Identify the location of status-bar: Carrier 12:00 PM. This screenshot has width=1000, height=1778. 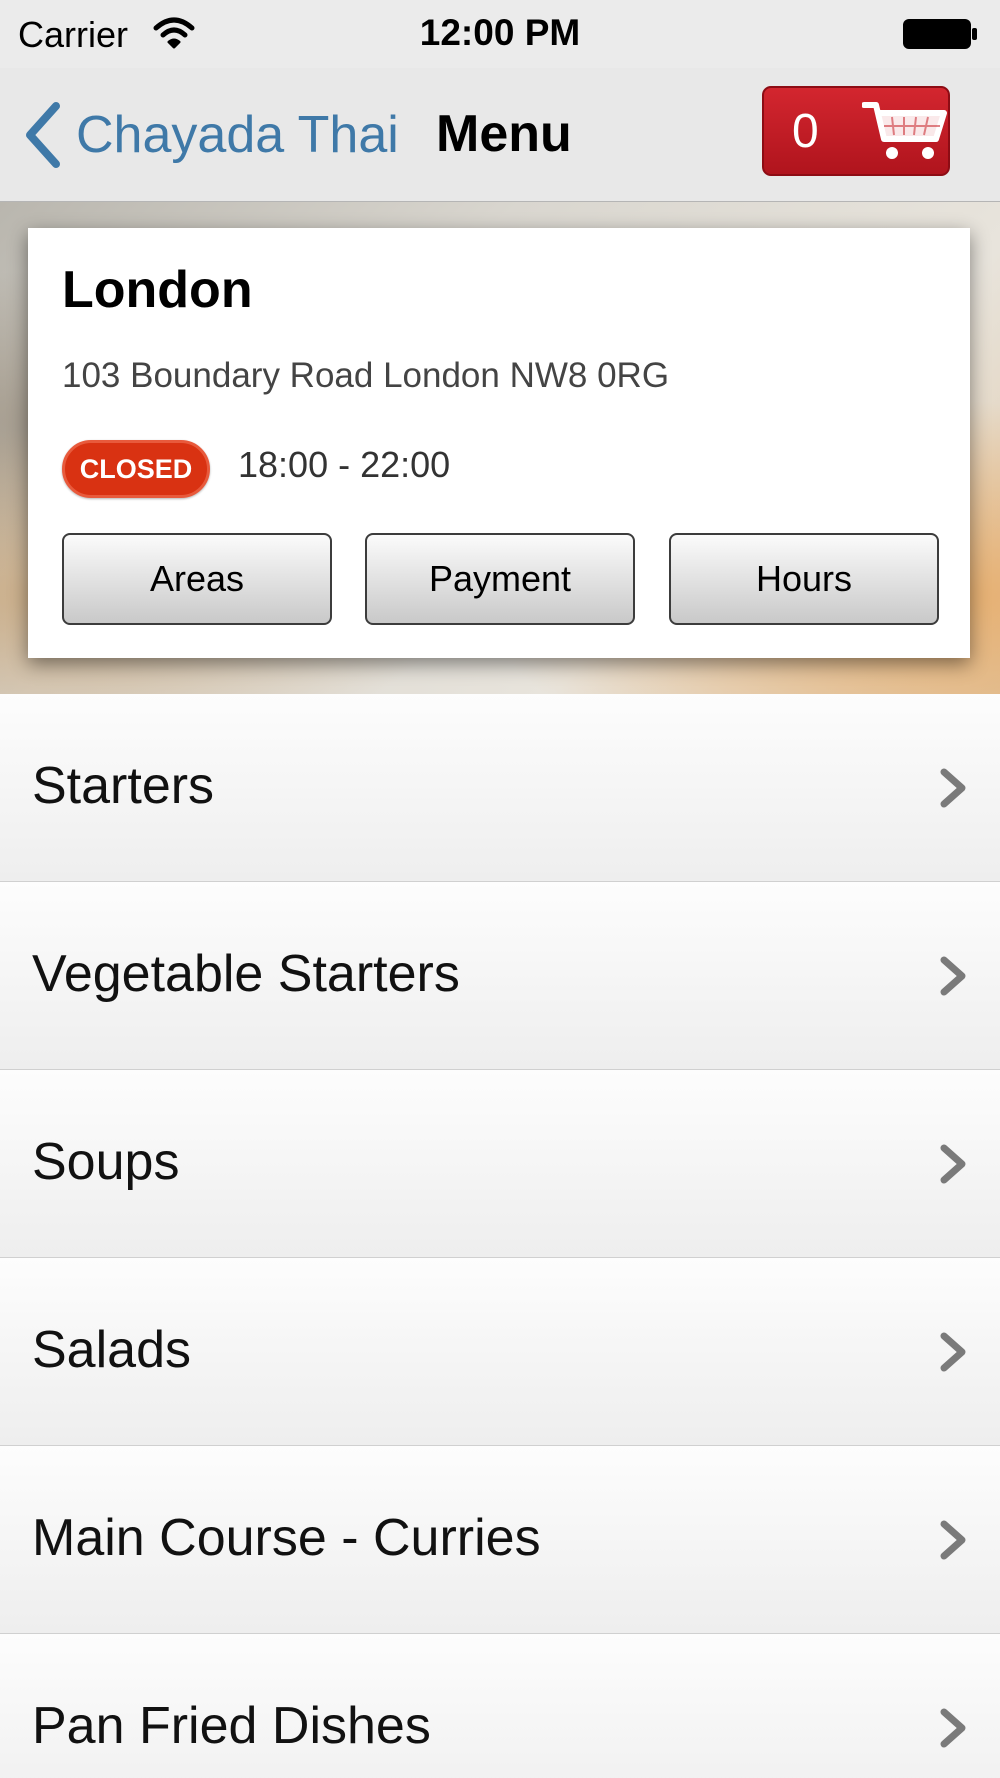
(500, 34).